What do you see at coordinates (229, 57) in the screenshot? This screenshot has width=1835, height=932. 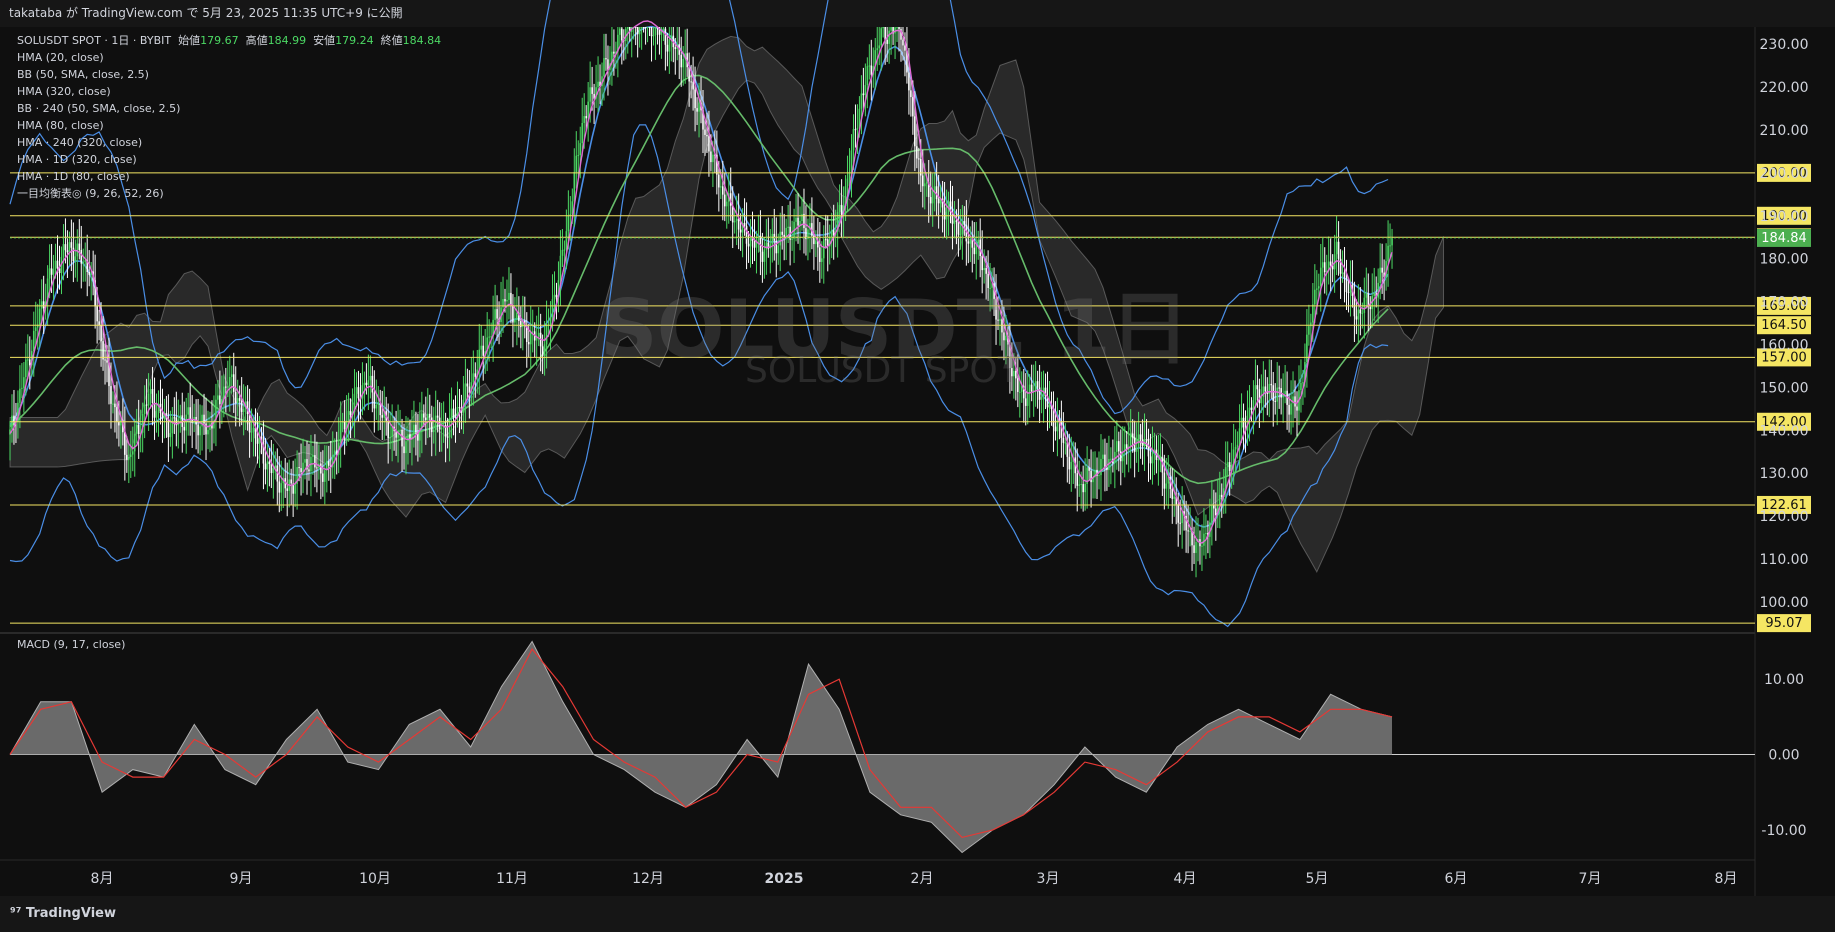 I see `legend-indicator: HMA (20, close)` at bounding box center [229, 57].